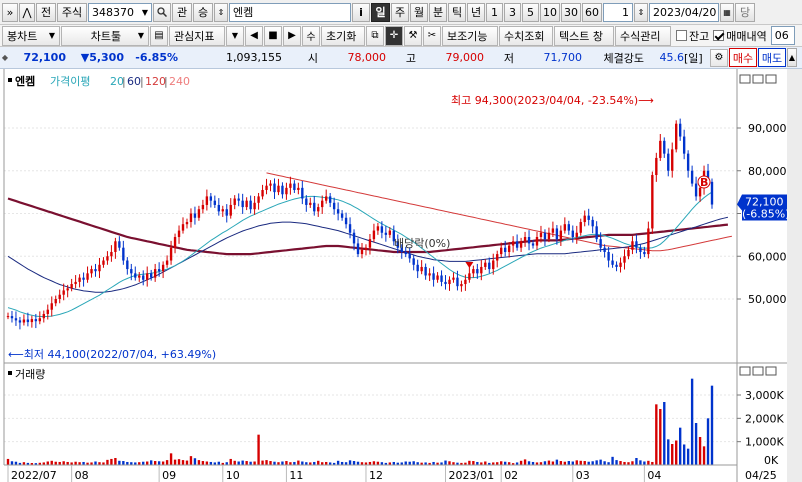 The image size is (802, 482). I want to click on right-scrollbar, so click(794, 275).